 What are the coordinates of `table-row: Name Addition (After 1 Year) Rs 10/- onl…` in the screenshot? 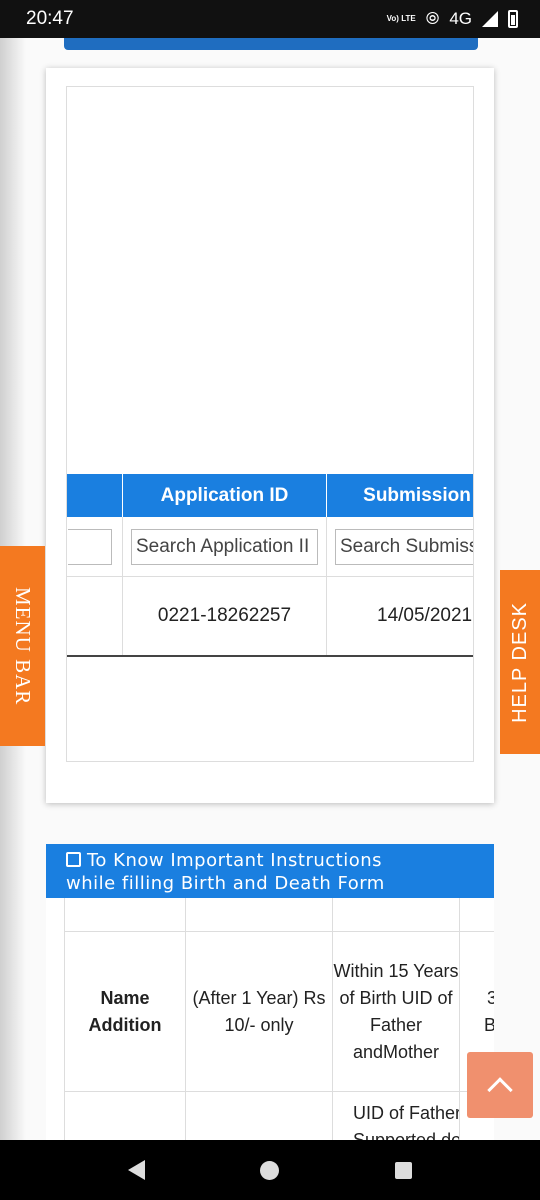 It's located at (279, 1012).